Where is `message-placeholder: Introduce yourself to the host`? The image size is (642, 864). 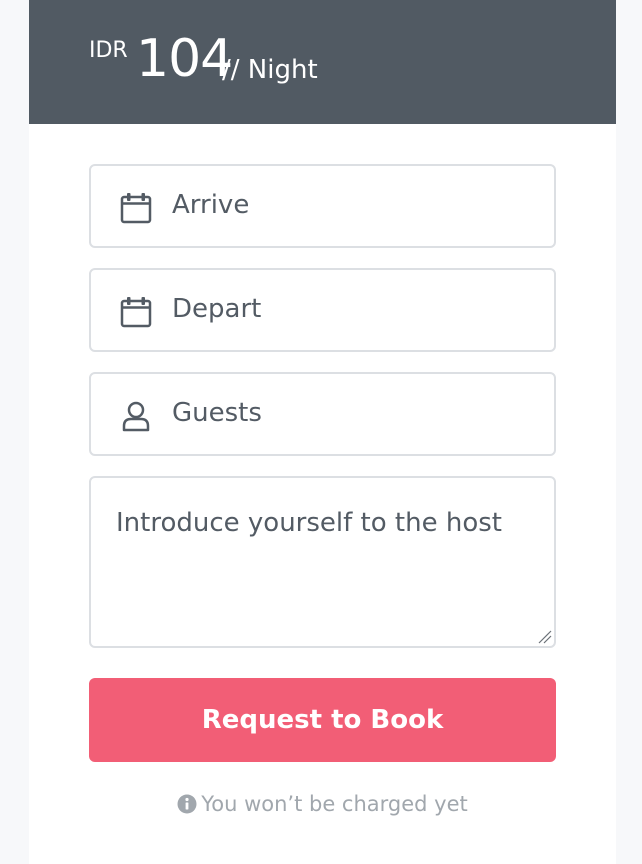 message-placeholder: Introduce yourself to the host is located at coordinates (309, 523).